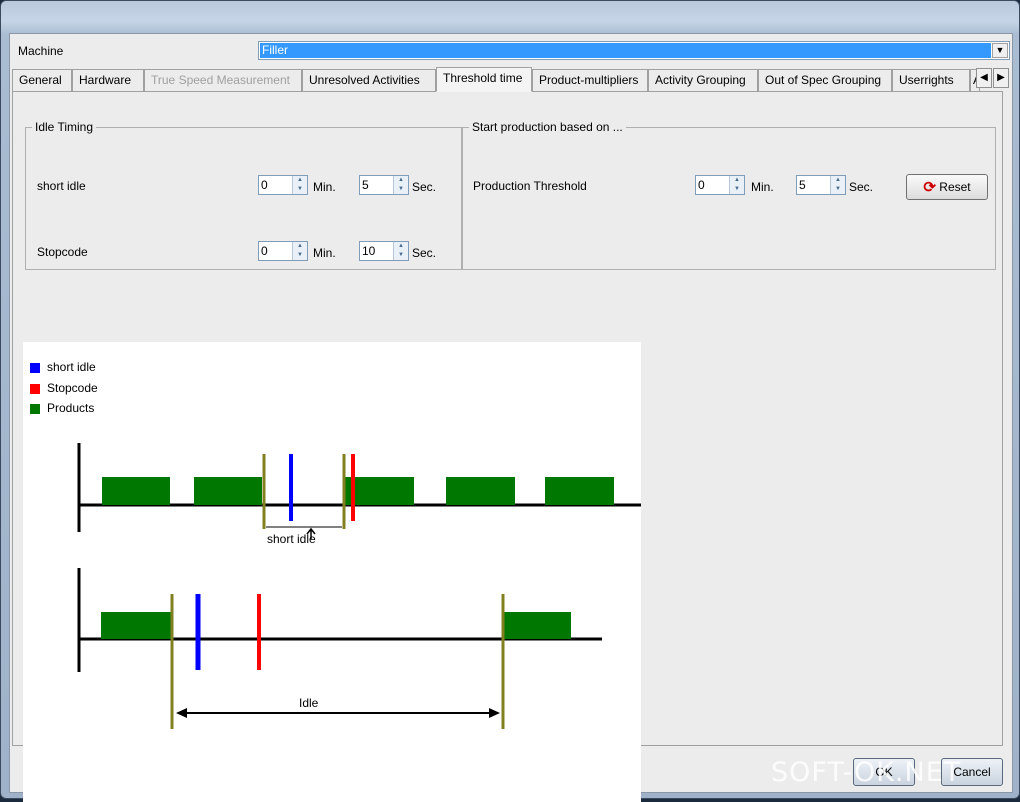 The height and width of the screenshot is (802, 1020). Describe the element at coordinates (223, 80) in the screenshot. I see `tab-true-speed-measurement: True Speed Measurement` at that location.